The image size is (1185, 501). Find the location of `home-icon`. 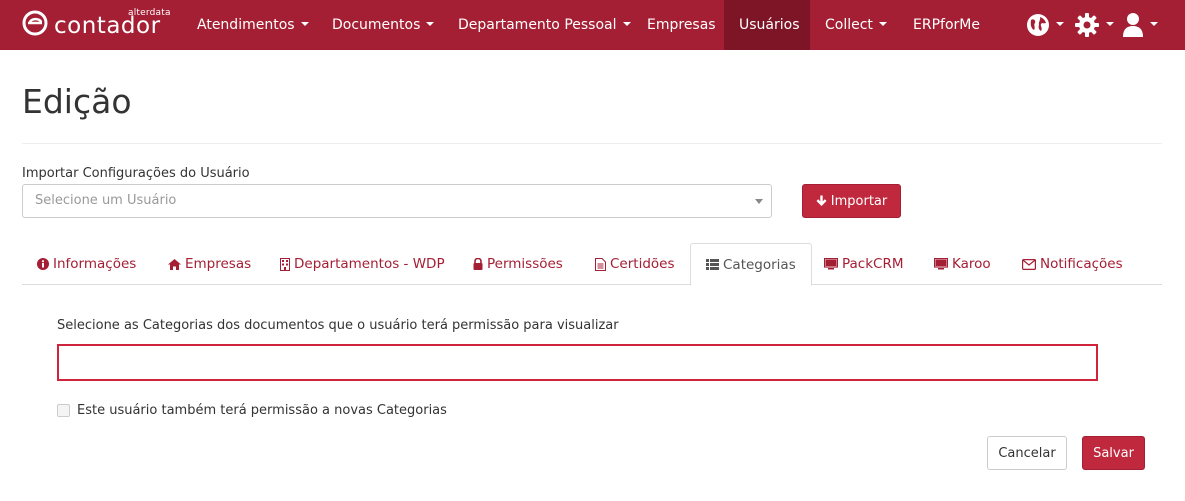

home-icon is located at coordinates (174, 264).